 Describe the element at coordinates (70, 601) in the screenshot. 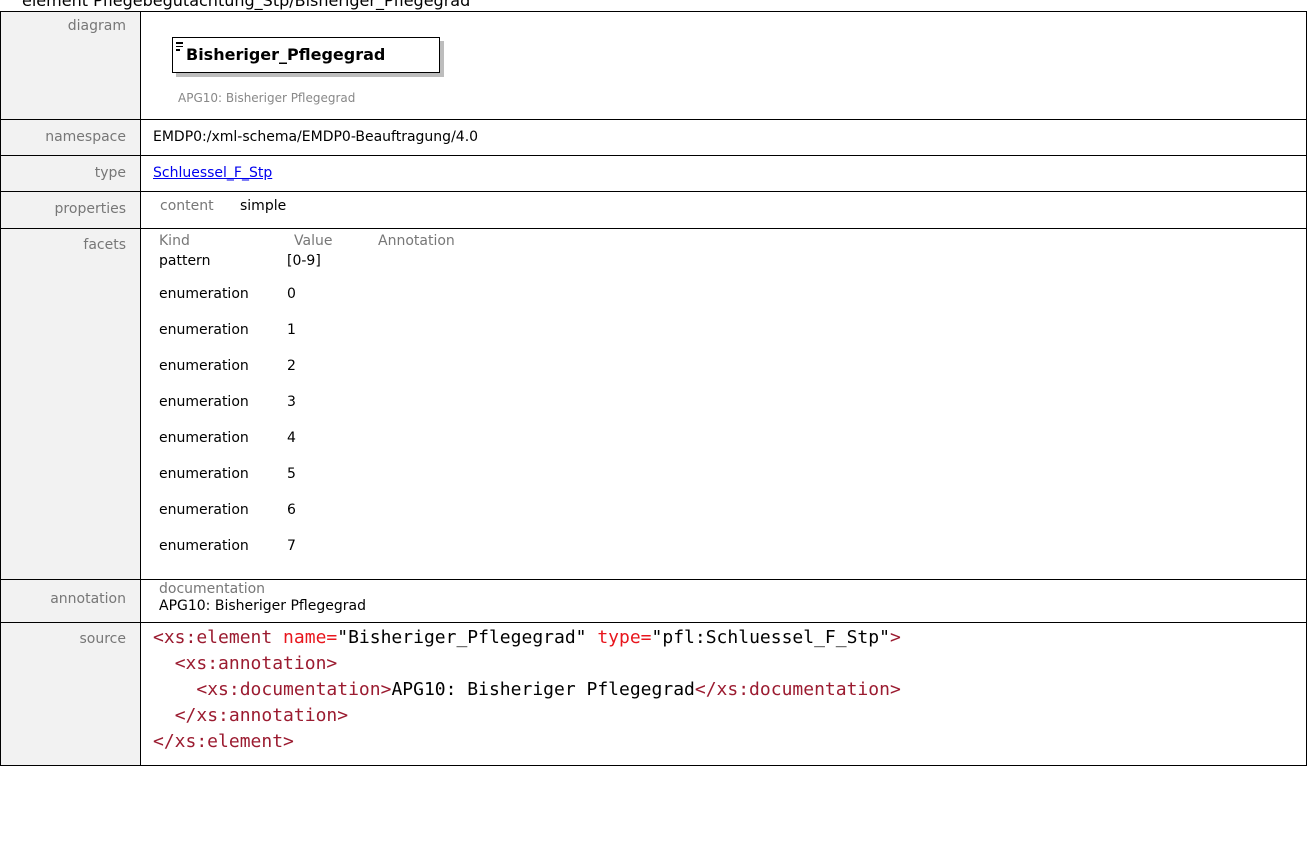

I see `annotation-label: annotation` at that location.